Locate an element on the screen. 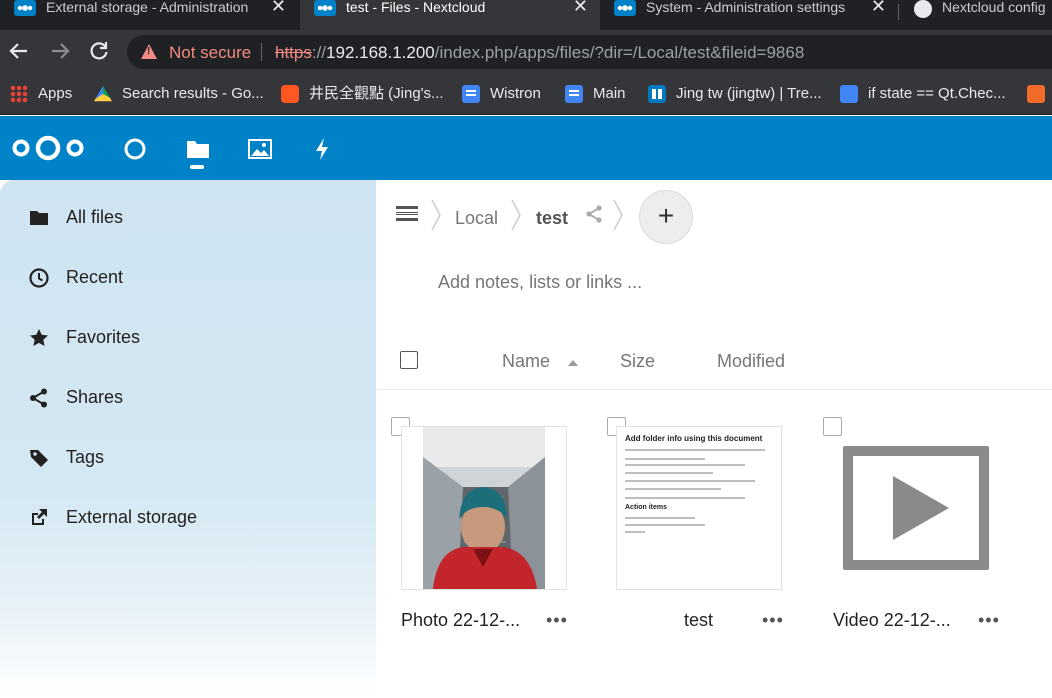  security-indicator: Not secure is located at coordinates (210, 53).